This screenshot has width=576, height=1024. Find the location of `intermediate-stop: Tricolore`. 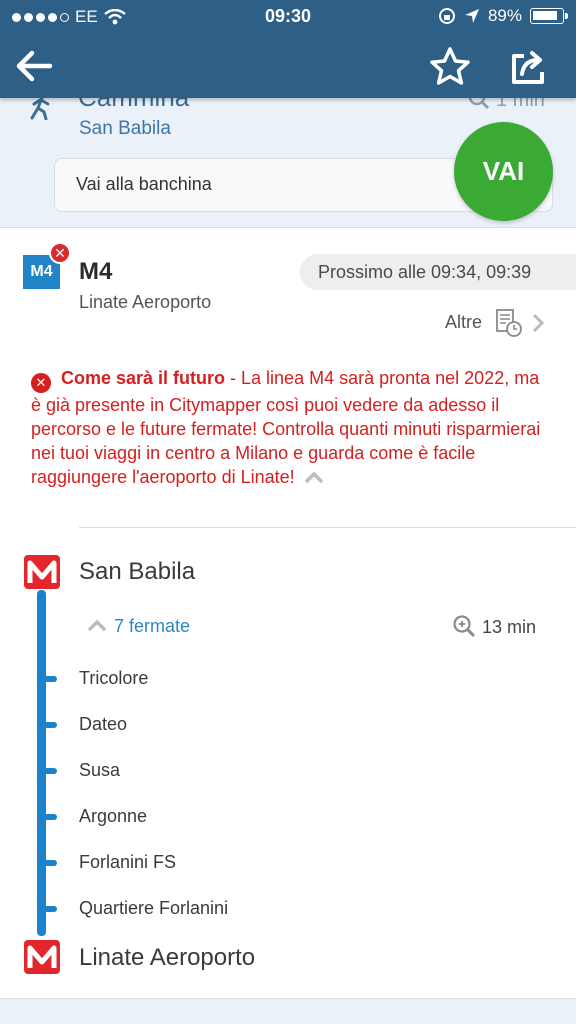

intermediate-stop: Tricolore is located at coordinates (113, 678).